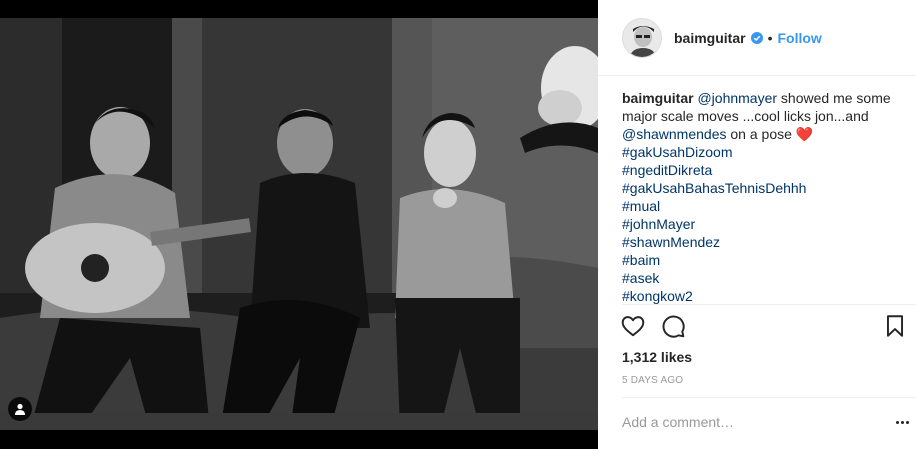 The image size is (916, 449). I want to click on like-button, so click(634, 327).